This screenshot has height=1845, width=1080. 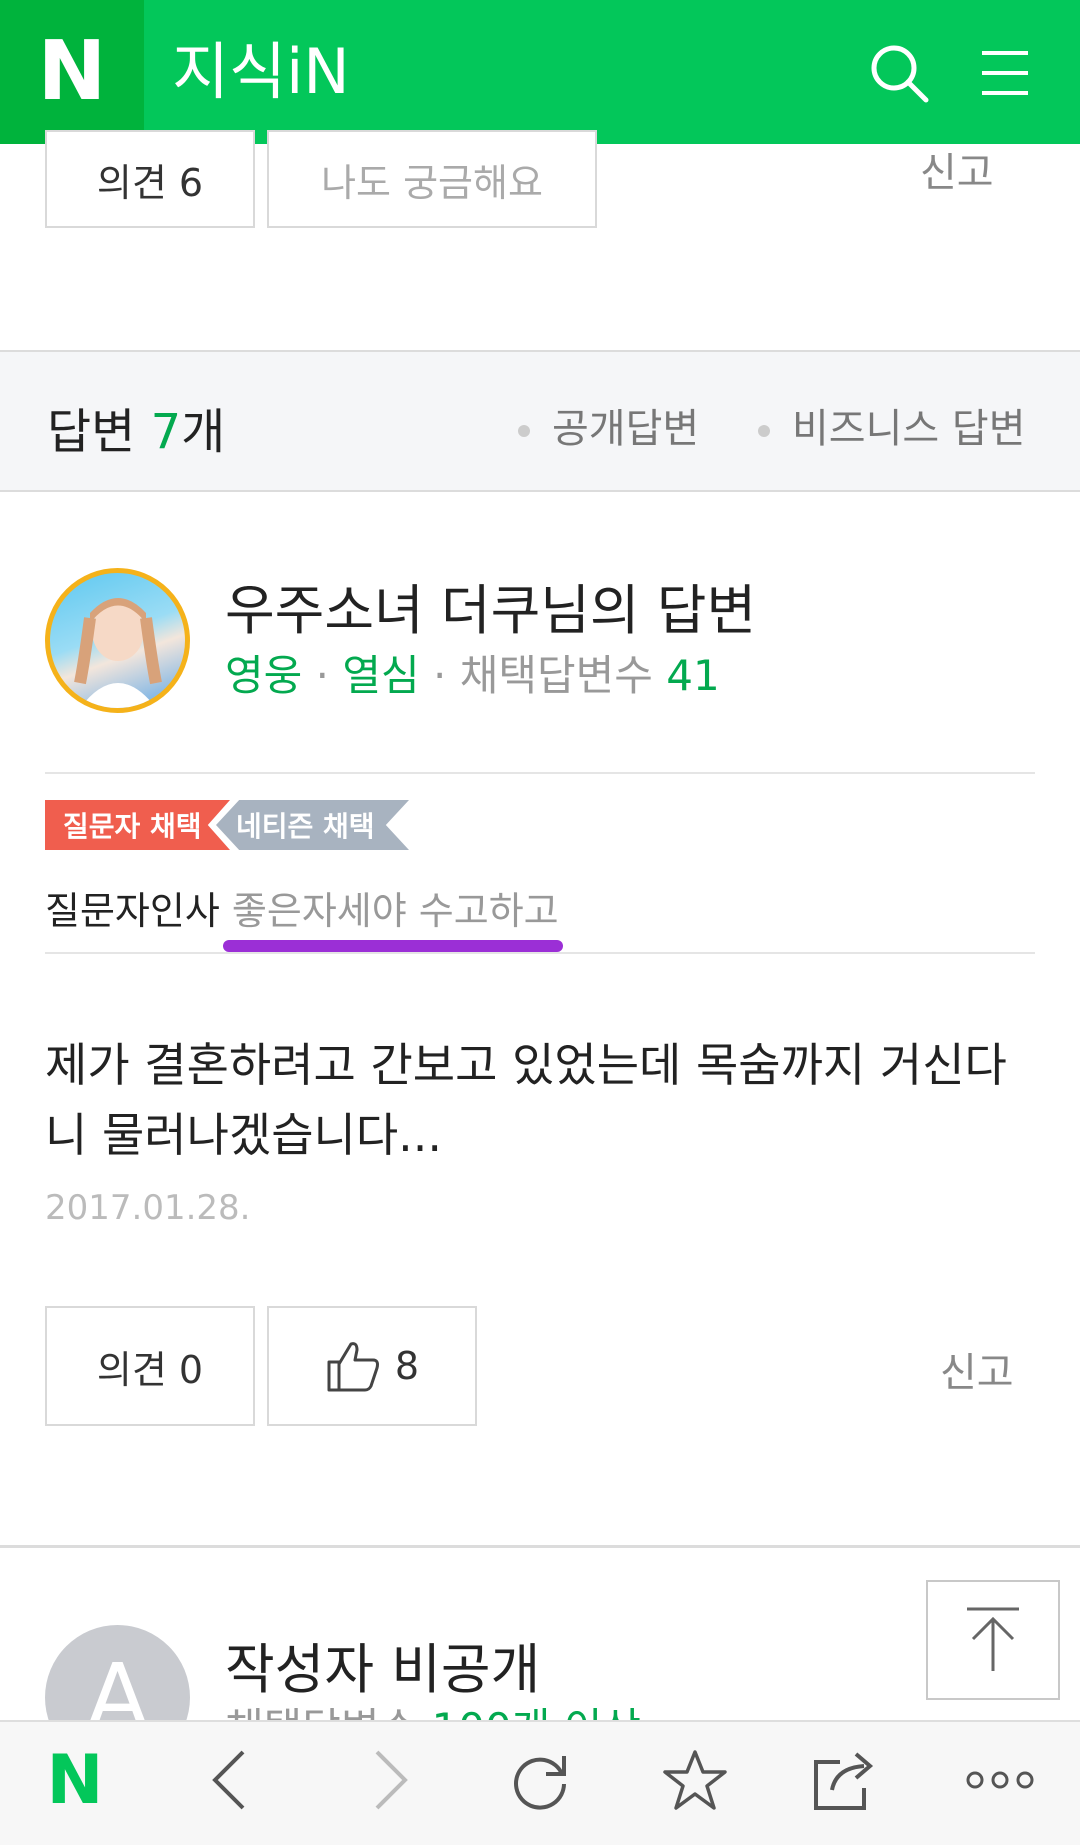 I want to click on question-report-link: 신고, so click(x=957, y=169).